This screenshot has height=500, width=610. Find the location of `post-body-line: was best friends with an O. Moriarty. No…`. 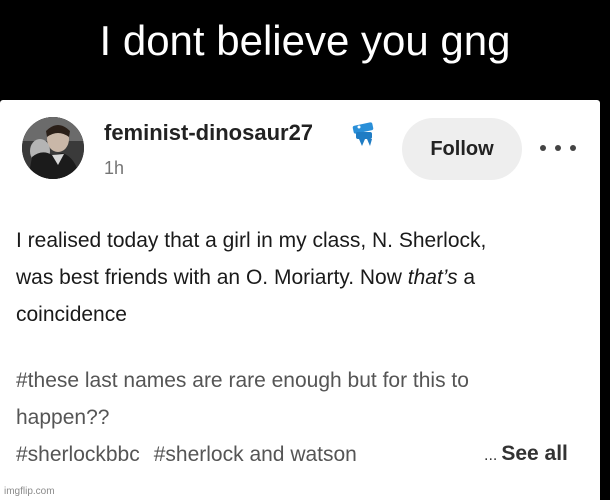

post-body-line: was best friends with an O. Moriarty. No… is located at coordinates (306, 277).